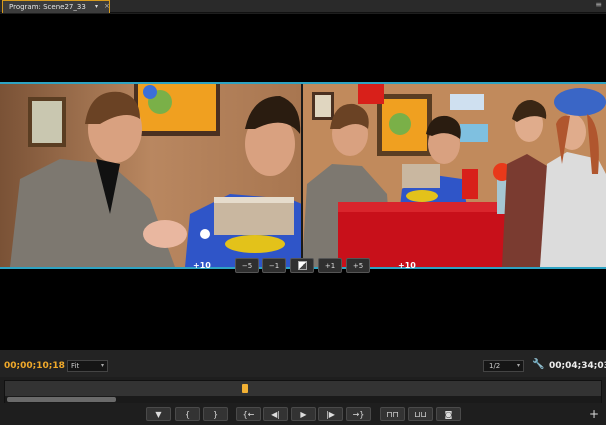 The width and height of the screenshot is (606, 425). I want to click on zoom-scrollbar-thumb, so click(61, 399).